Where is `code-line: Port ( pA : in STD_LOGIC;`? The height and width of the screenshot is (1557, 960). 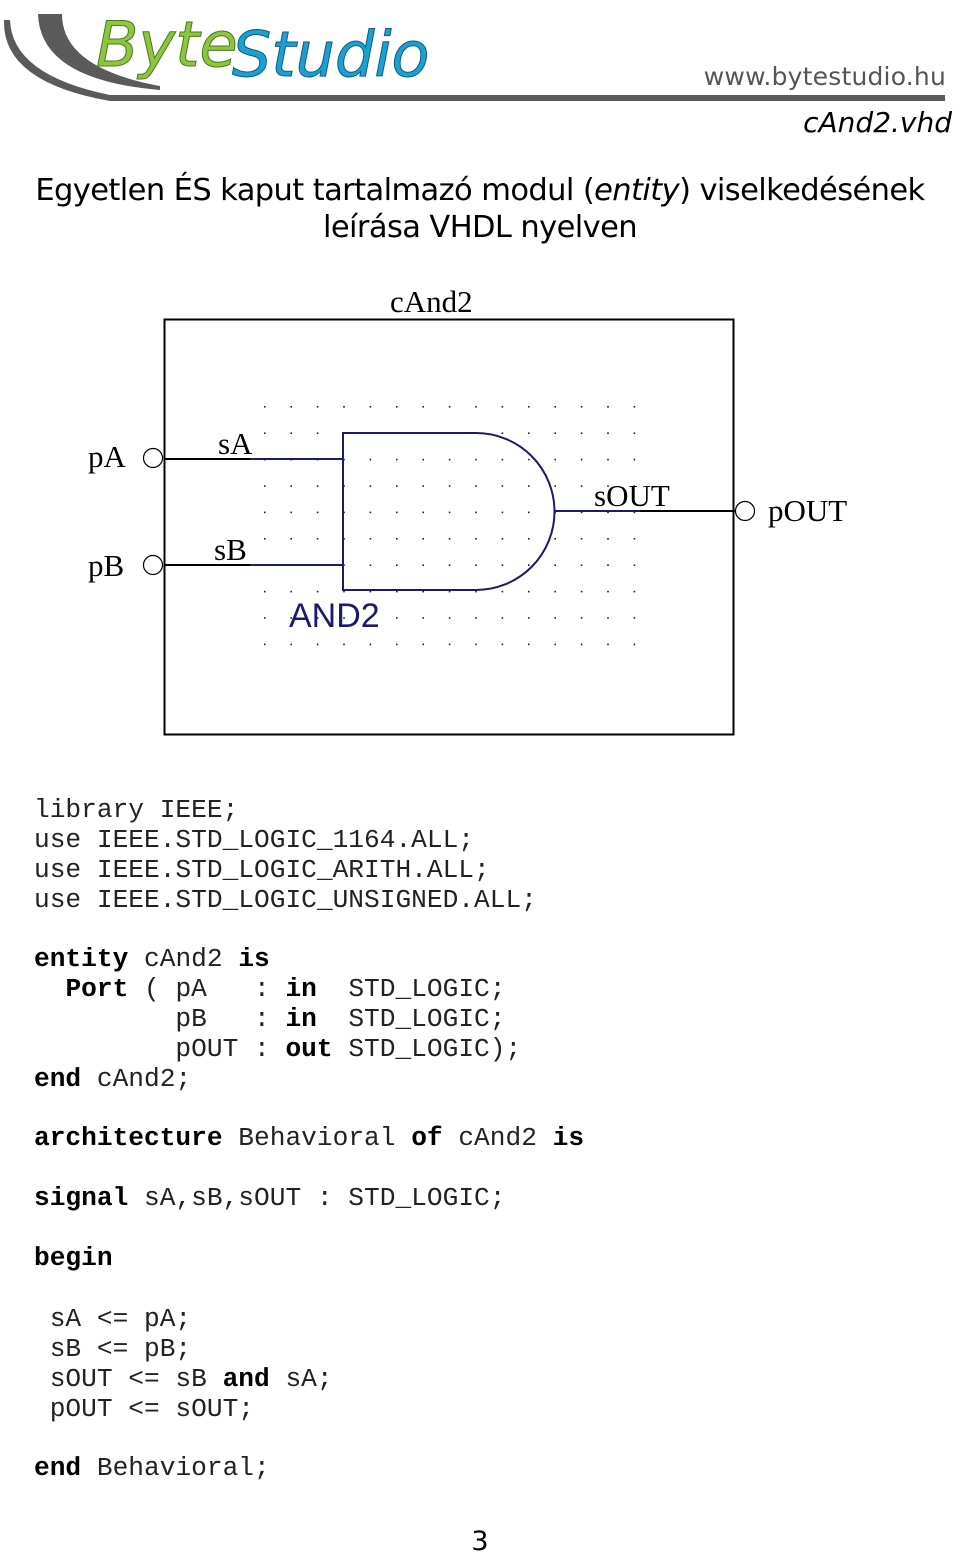 code-line: Port ( pA : in STD_LOGIC; is located at coordinates (277, 989).